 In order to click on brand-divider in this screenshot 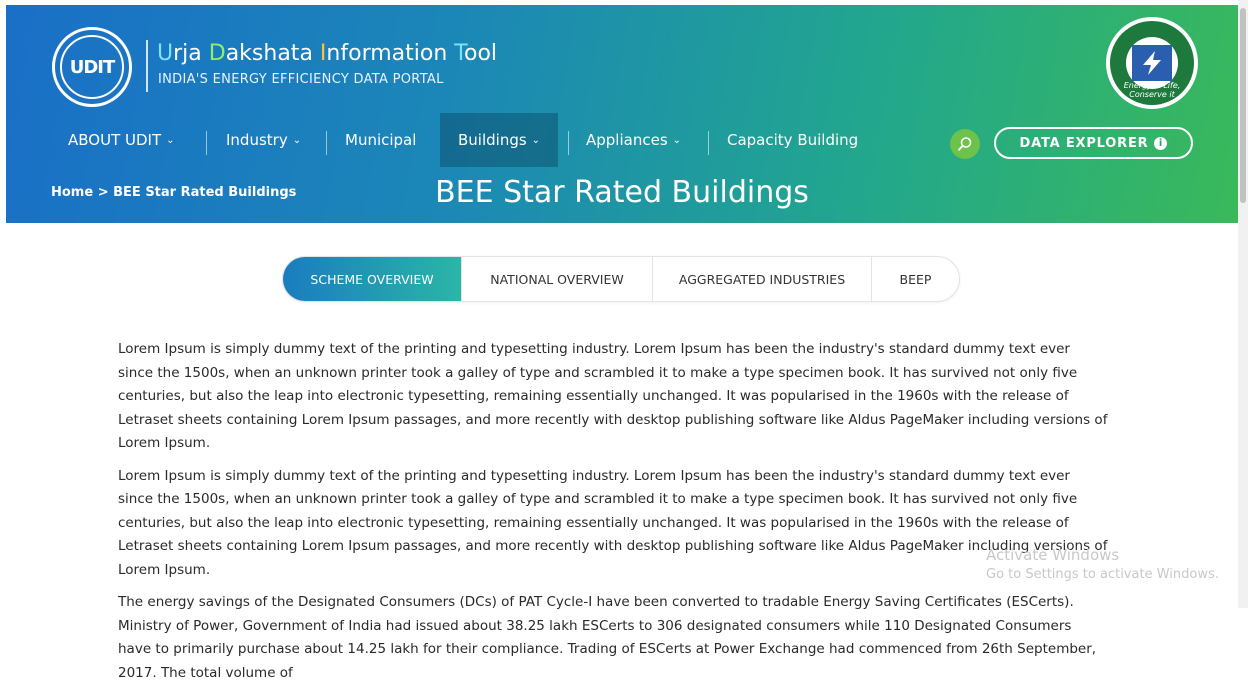, I will do `click(147, 66)`.